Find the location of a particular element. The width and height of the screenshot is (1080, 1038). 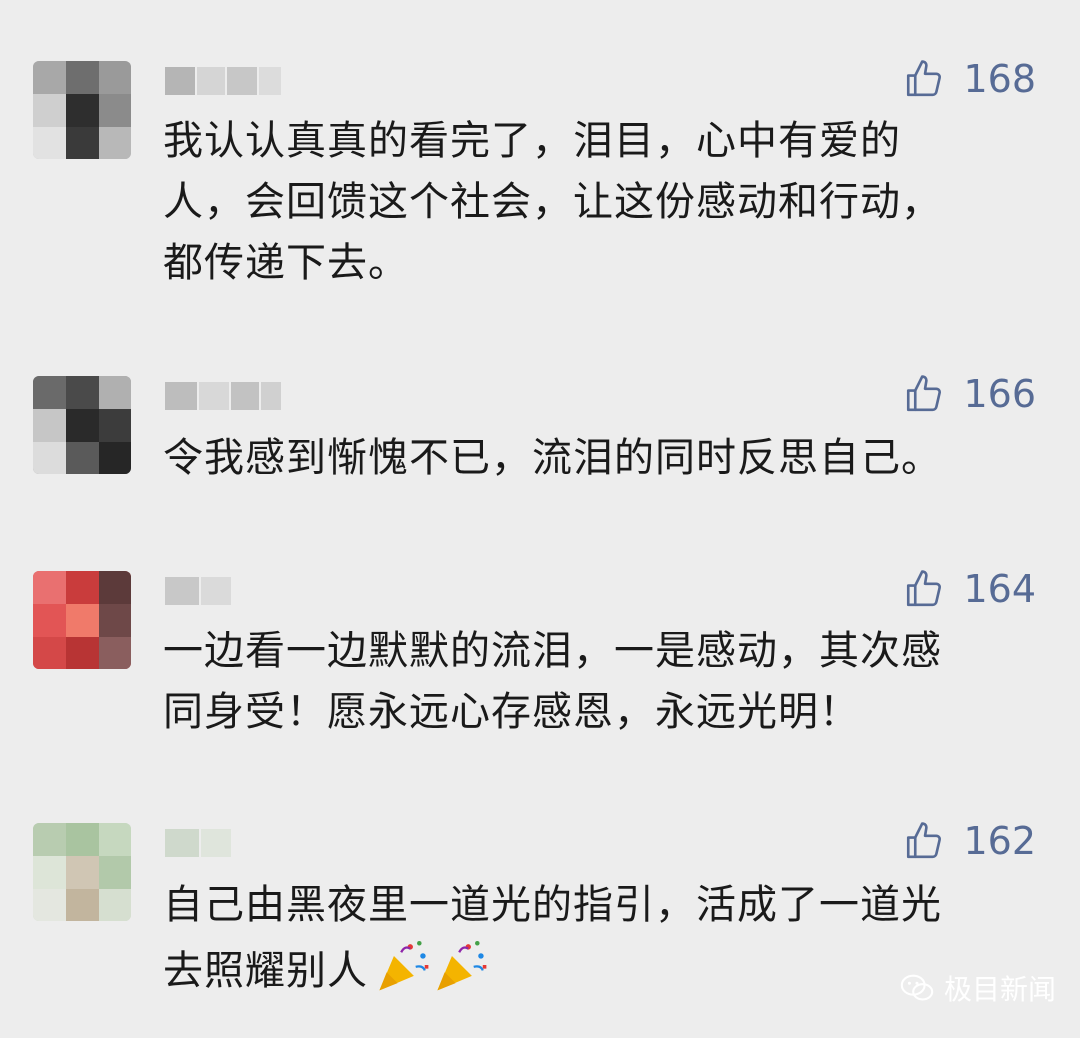

comment-text: 令我感到惭愧不已，流泪的同时反思自己。 is located at coordinates (552, 458).